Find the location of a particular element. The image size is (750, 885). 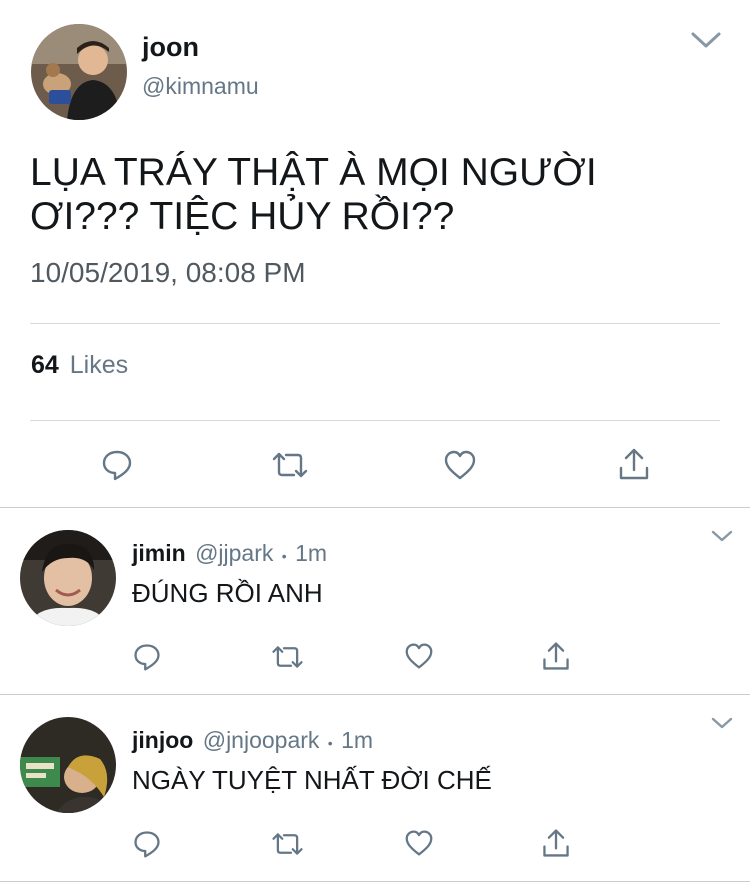

reply-text: NGÀY TUYỆT NHẤT ĐỜI CHẾ is located at coordinates (312, 780).